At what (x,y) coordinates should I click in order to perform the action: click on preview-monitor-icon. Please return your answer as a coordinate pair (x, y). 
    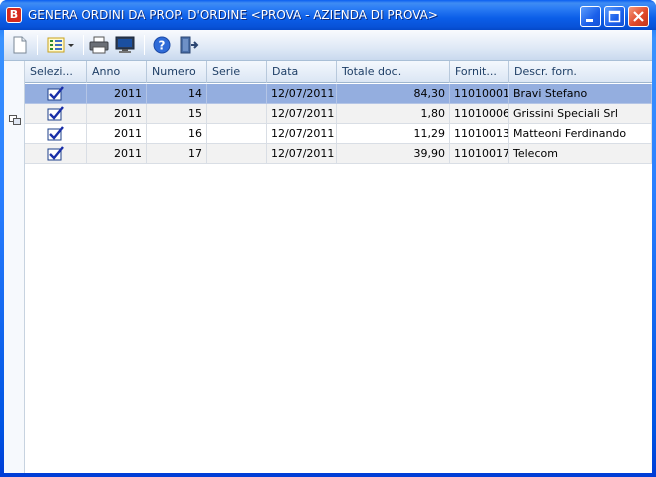
    Looking at the image, I should click on (125, 44).